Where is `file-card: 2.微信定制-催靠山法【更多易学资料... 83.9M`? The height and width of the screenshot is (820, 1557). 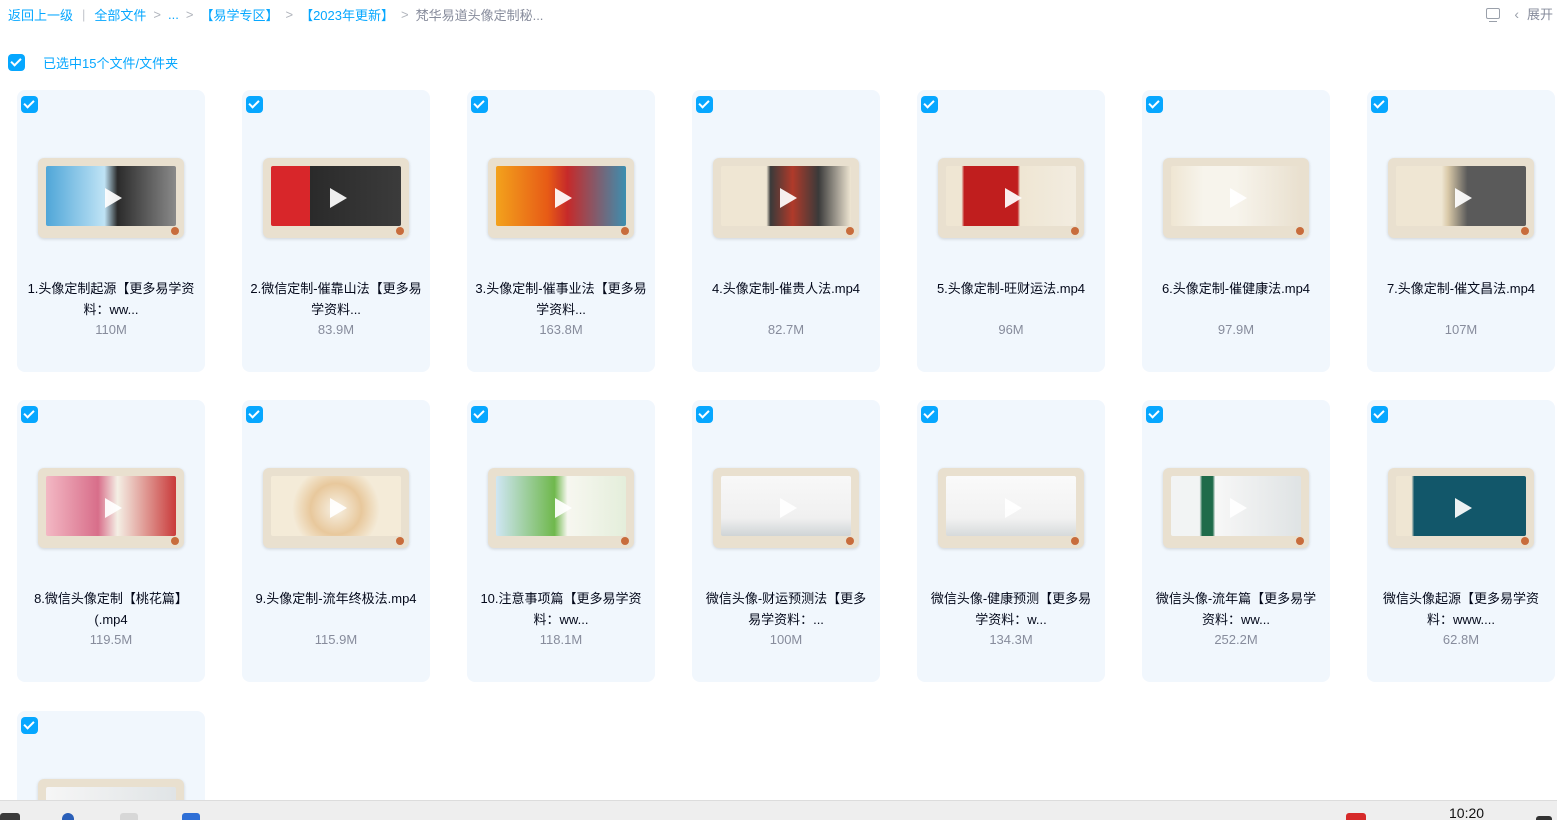
file-card: 2.微信定制-催靠山法【更多易学资料... 83.9M is located at coordinates (336, 231).